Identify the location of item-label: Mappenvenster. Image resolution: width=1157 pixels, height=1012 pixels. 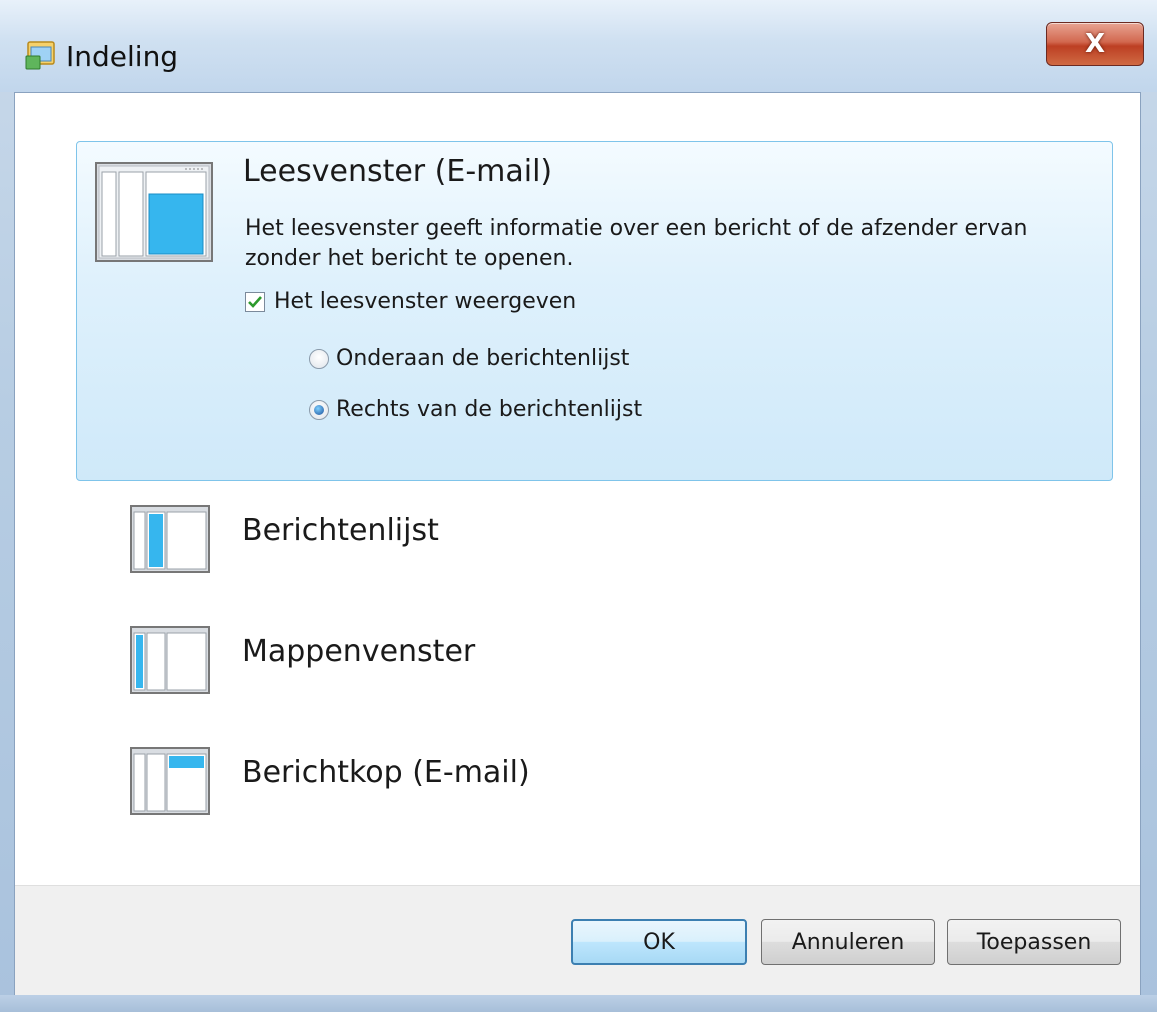
(359, 651).